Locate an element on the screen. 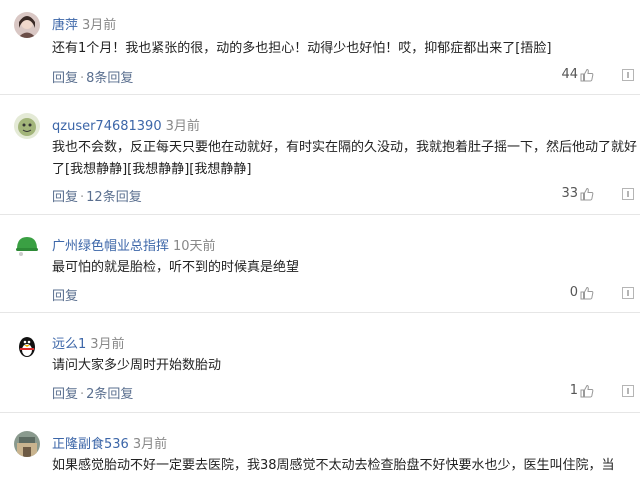 The height and width of the screenshot is (477, 640). view-replies-button: 12条回复 is located at coordinates (114, 197).